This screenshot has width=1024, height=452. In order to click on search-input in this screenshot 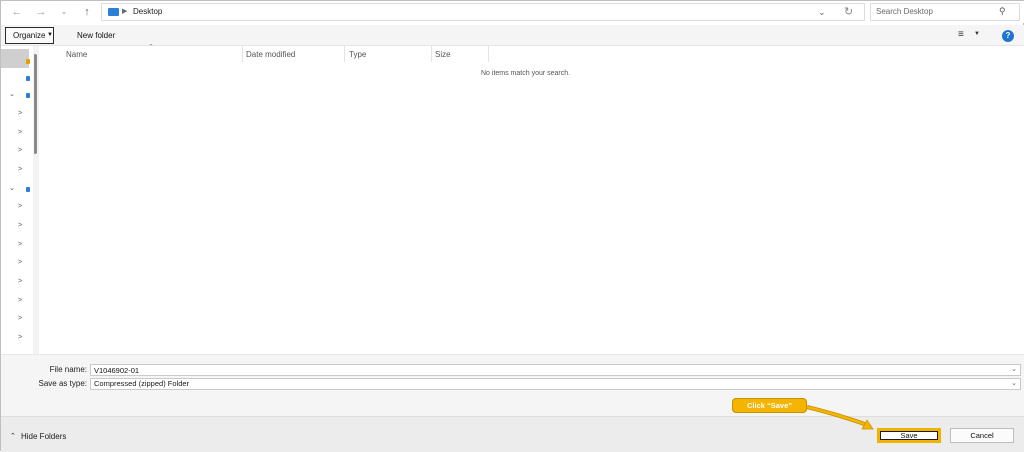, I will do `click(936, 11)`.